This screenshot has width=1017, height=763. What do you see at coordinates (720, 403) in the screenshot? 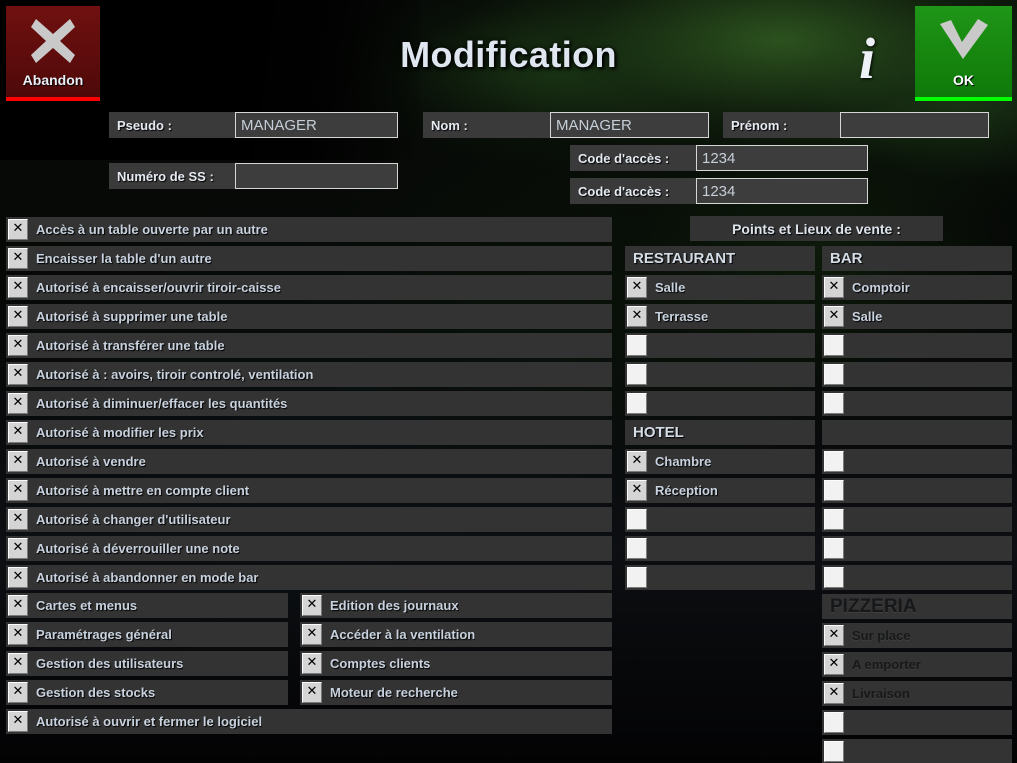
I see `sales-point-row-0-4: ✕` at bounding box center [720, 403].